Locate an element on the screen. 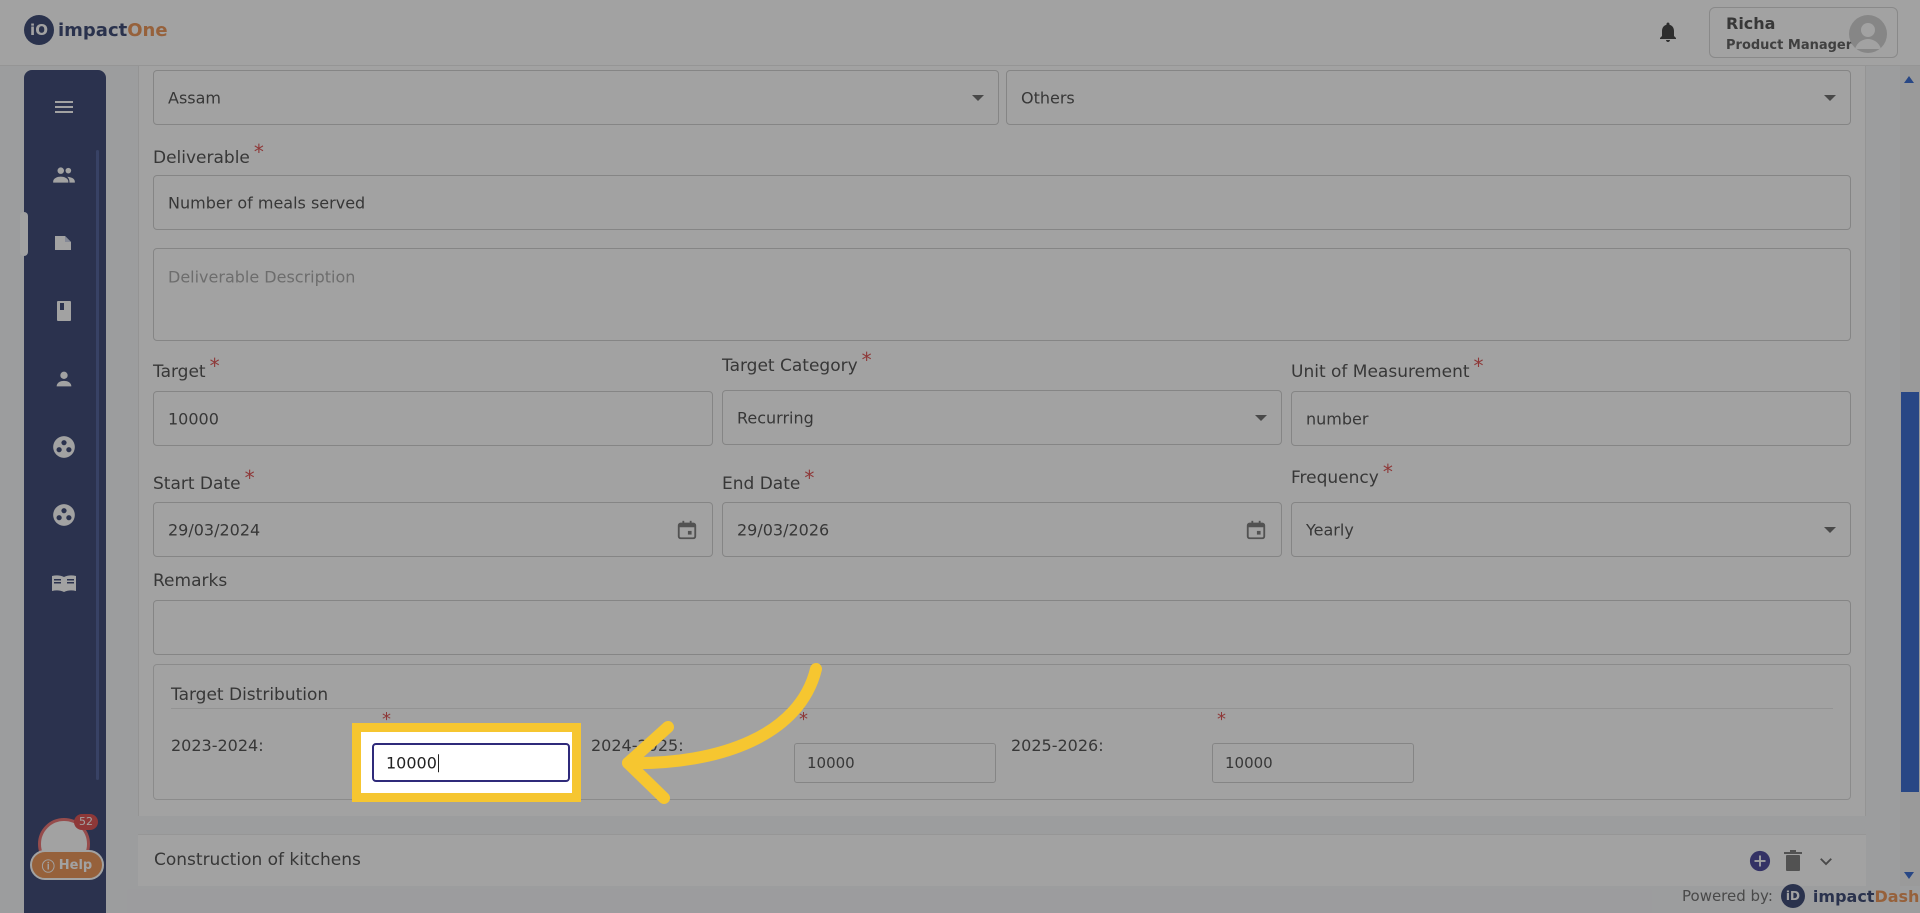  start-date-label-text: Start Date is located at coordinates (197, 484).